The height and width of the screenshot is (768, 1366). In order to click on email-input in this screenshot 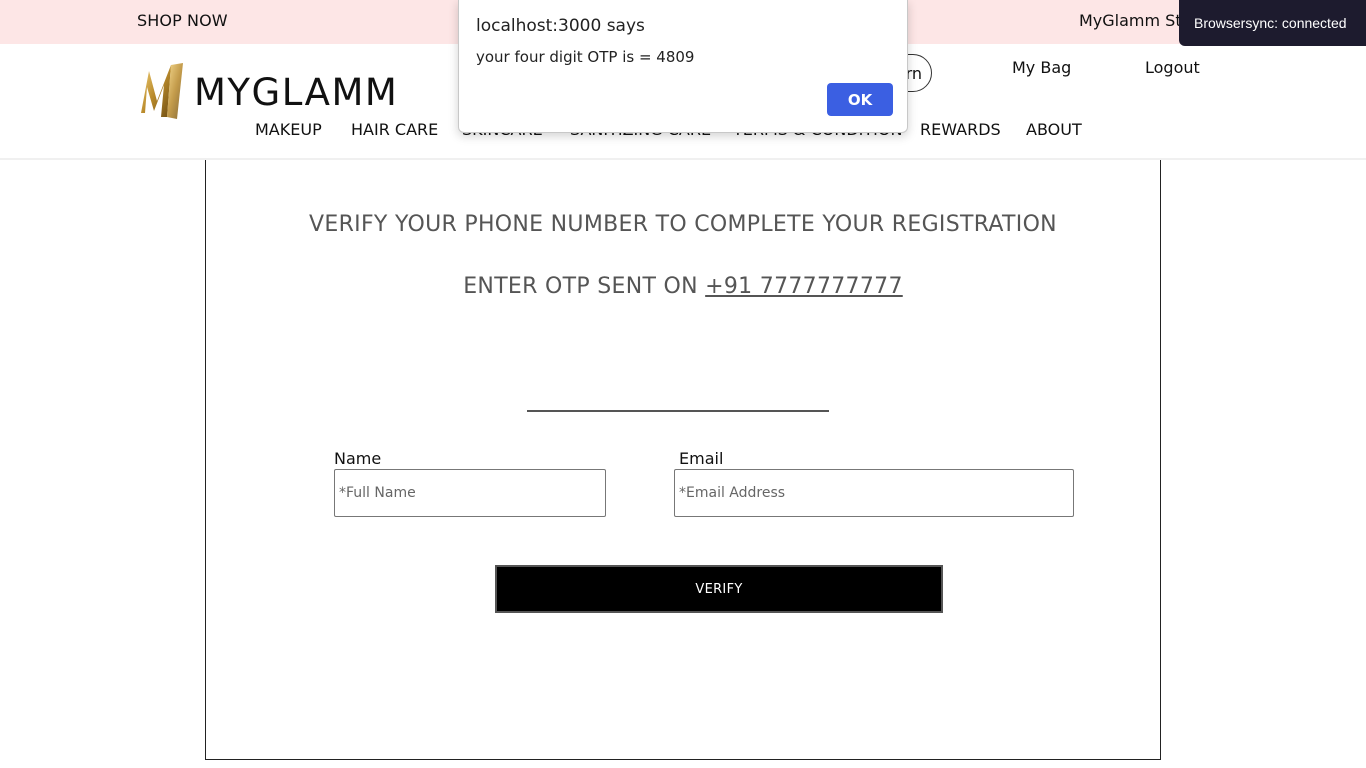, I will do `click(874, 493)`.